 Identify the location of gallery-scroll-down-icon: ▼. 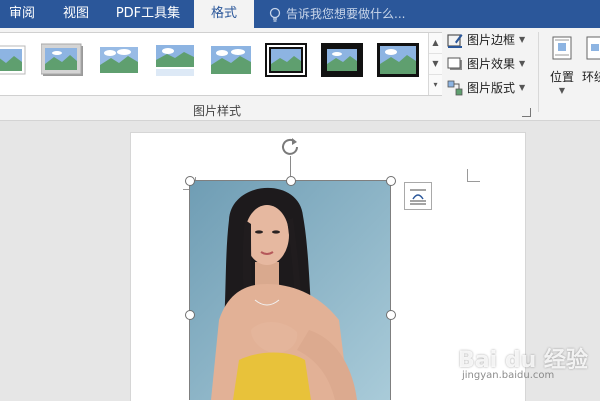
(435, 64).